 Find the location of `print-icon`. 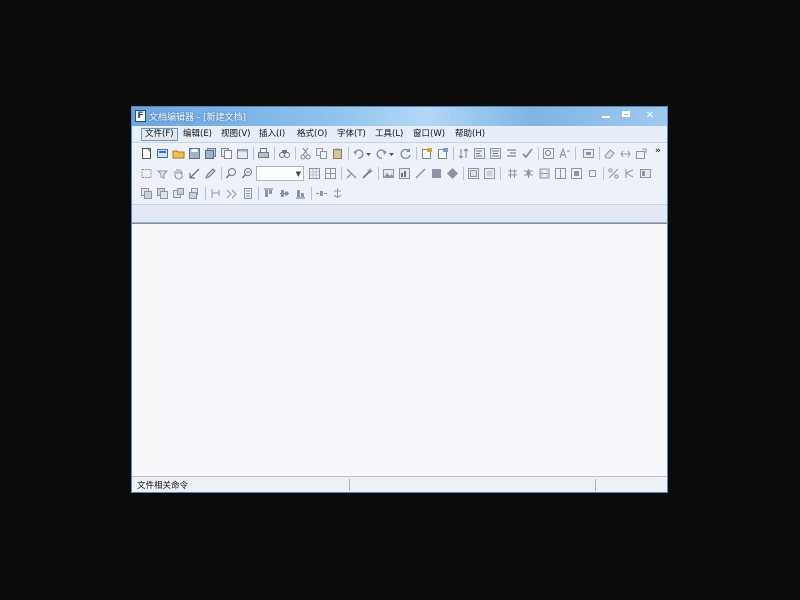

print-icon is located at coordinates (263, 153).